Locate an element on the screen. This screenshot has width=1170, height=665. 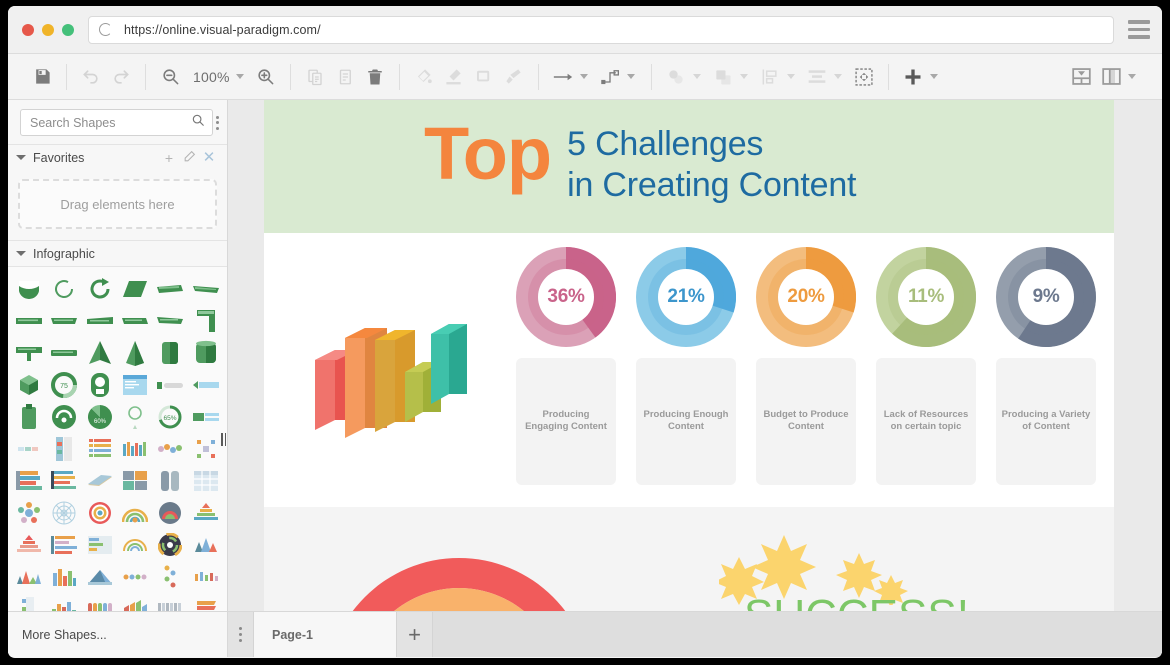
zoom-out-button is located at coordinates (170, 77).